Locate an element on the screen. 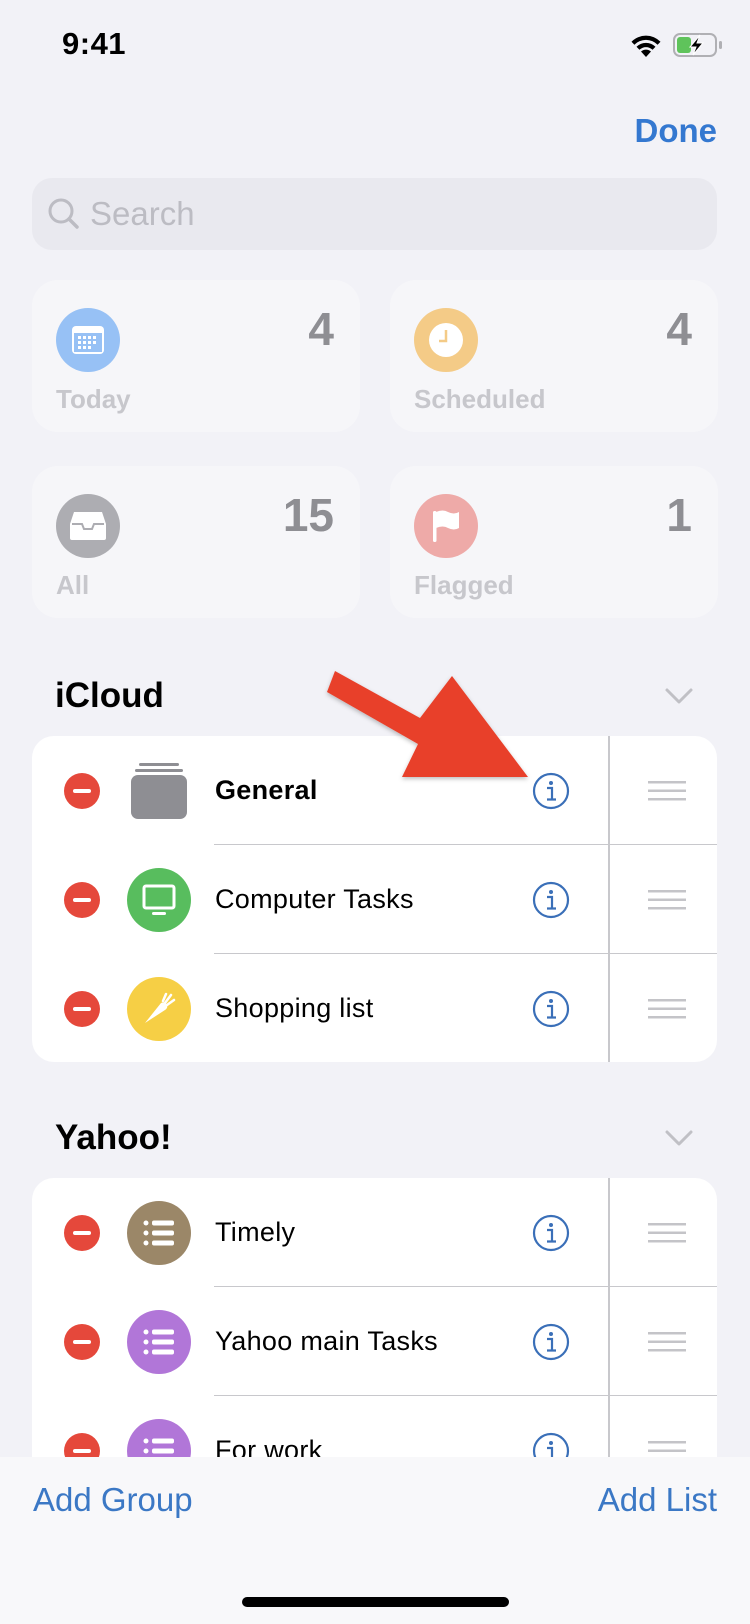  search-bar is located at coordinates (374, 214).